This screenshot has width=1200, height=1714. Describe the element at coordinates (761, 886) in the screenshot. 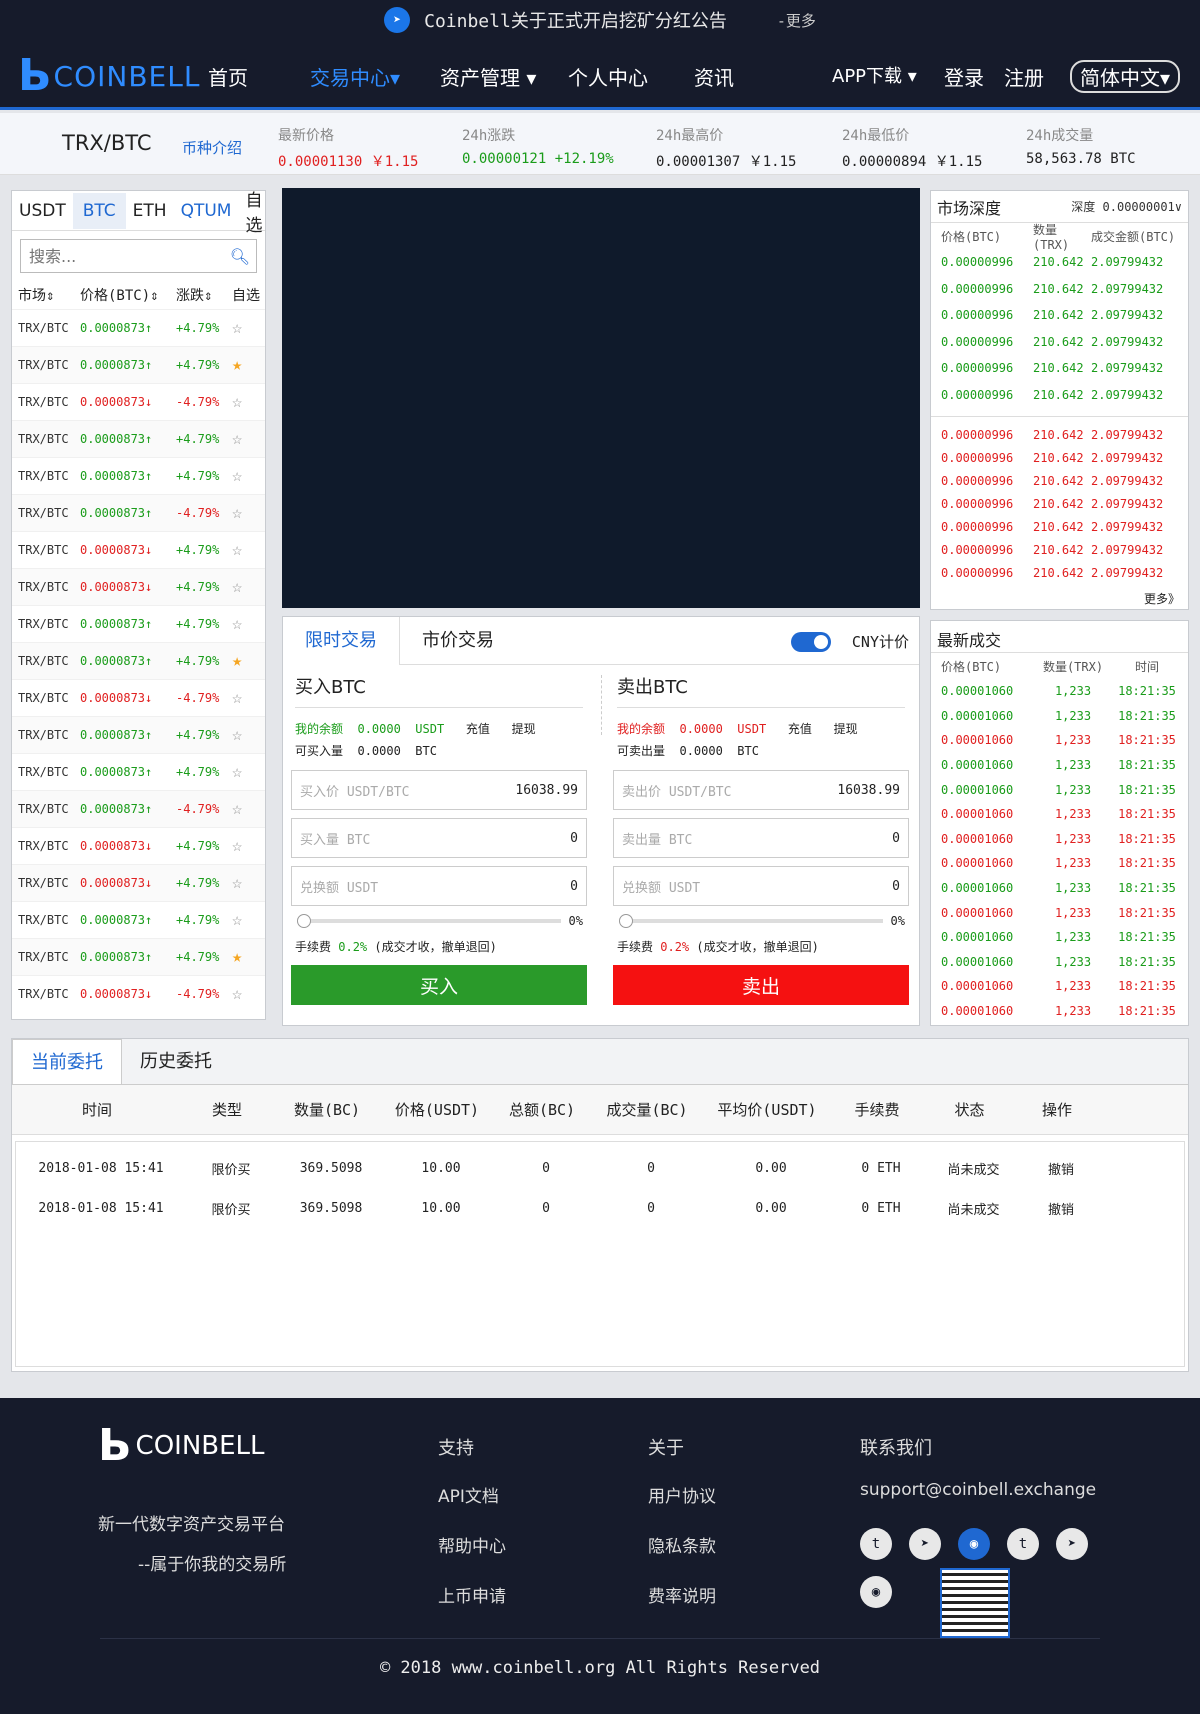

I see `sell-total-input: 兑换额 USDT 0` at that location.